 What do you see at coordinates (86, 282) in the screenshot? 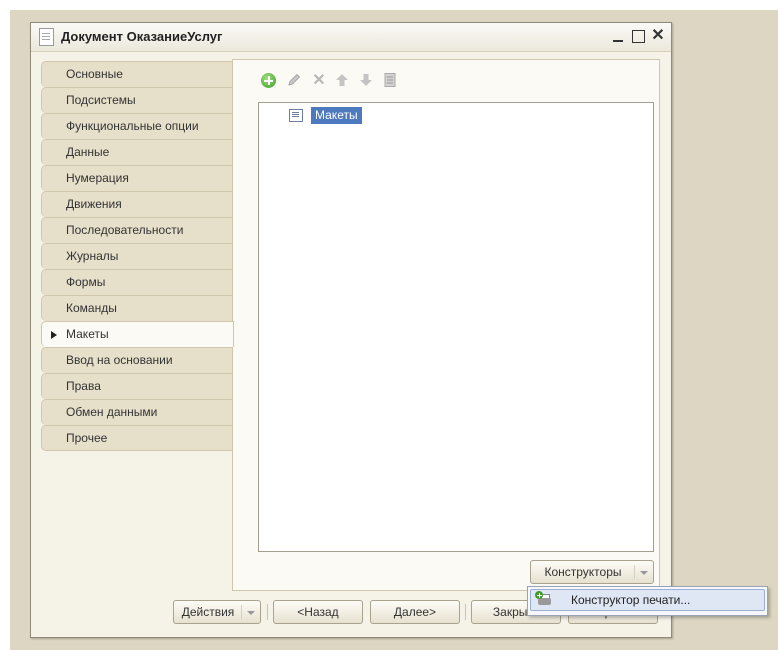
I see `tab-label: Формы` at bounding box center [86, 282].